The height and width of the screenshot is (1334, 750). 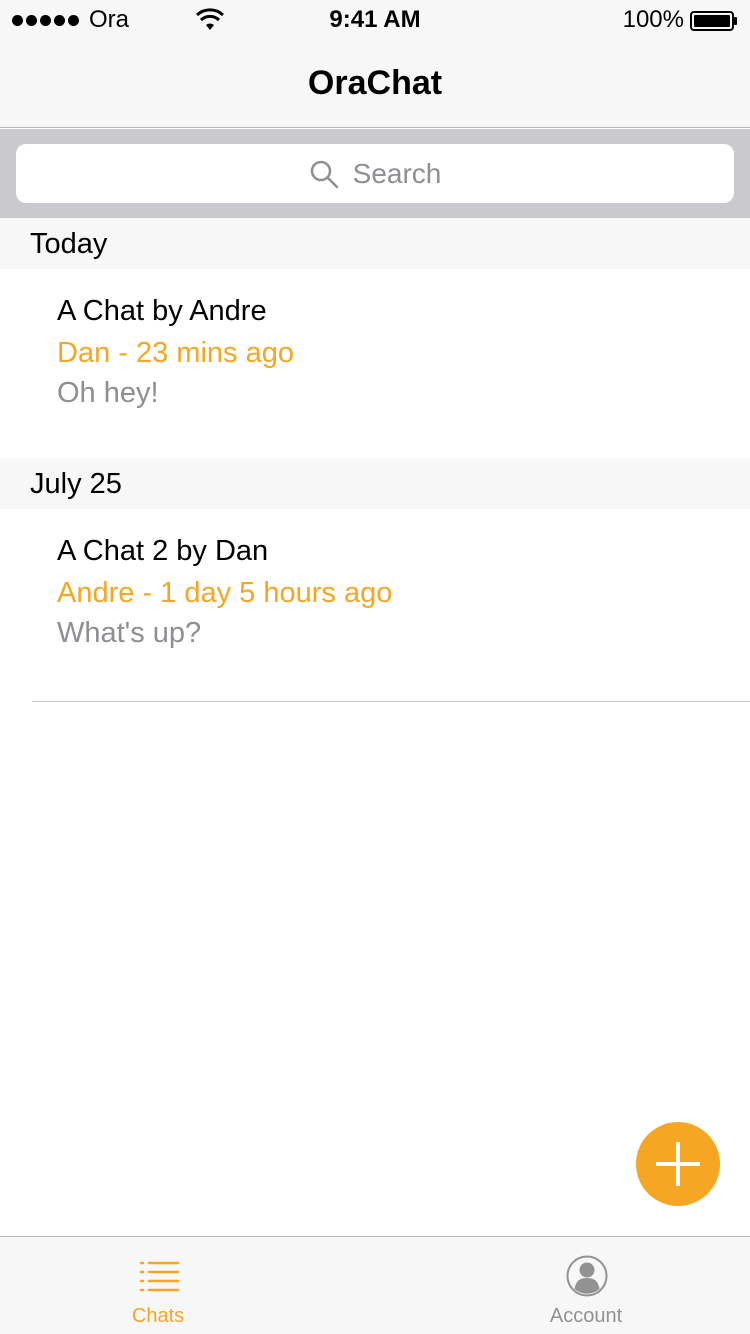 What do you see at coordinates (163, 551) in the screenshot?
I see `chat-title: A Chat 2 by Dan` at bounding box center [163, 551].